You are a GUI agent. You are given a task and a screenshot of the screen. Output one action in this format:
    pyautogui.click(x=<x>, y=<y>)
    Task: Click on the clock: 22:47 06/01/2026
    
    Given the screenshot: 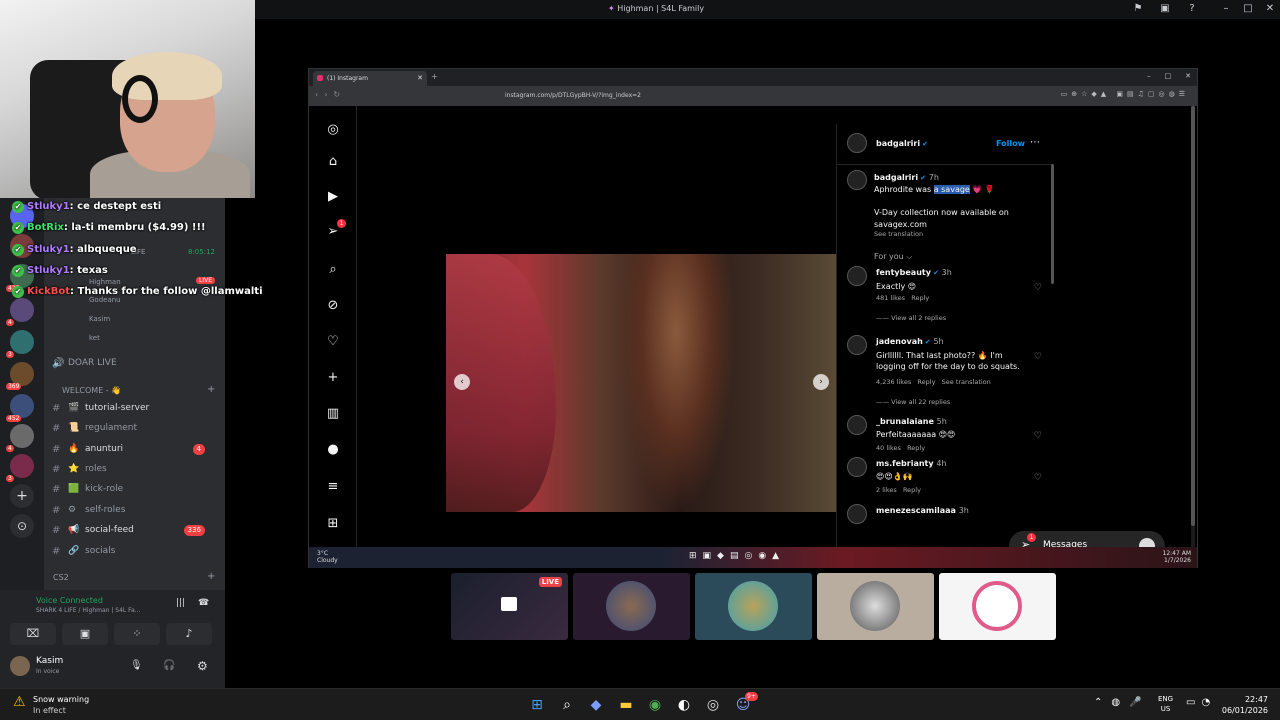 What is the action you would take?
    pyautogui.click(x=1245, y=705)
    